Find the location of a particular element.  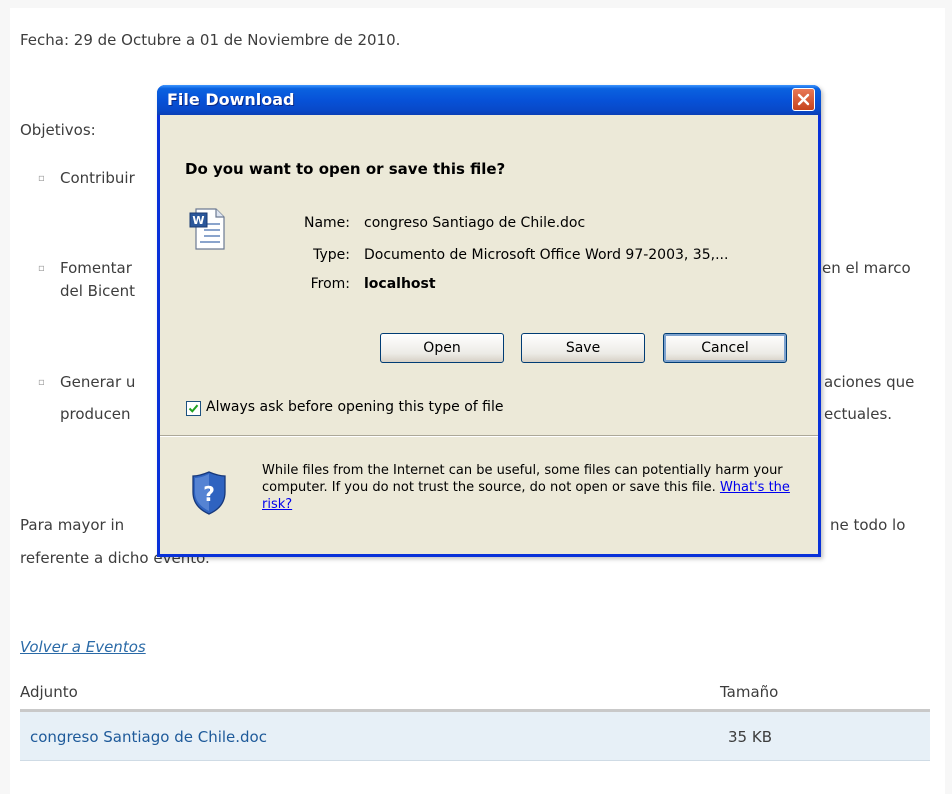

shield-question-icon: ? is located at coordinates (209, 493).